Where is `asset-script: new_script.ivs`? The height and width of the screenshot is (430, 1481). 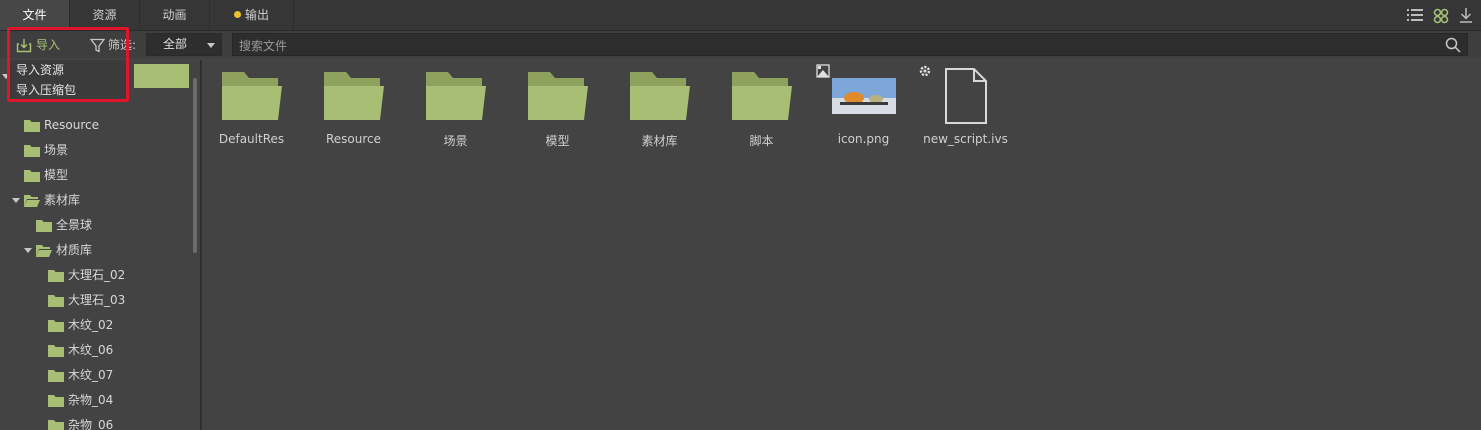
asset-script: new_script.ivs is located at coordinates (965, 110).